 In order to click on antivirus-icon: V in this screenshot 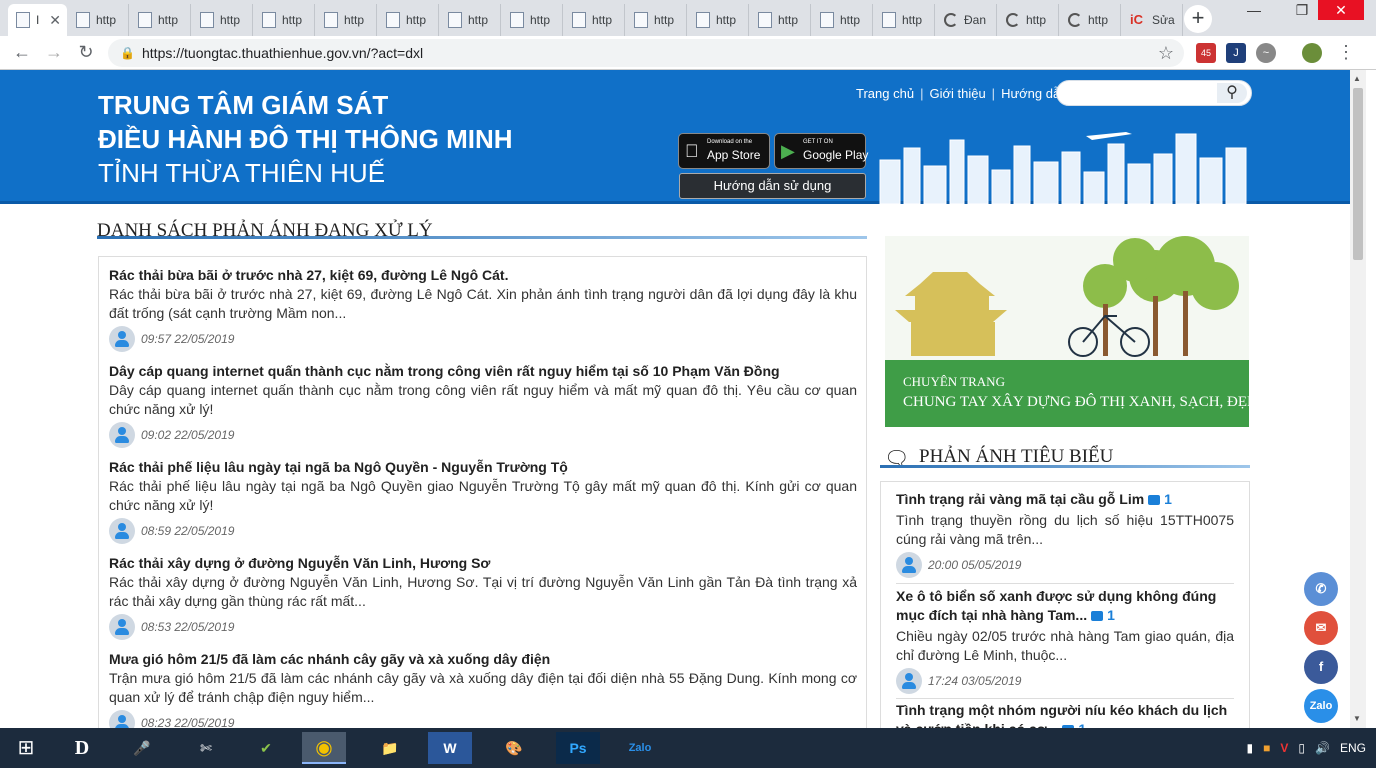, I will do `click(1284, 748)`.